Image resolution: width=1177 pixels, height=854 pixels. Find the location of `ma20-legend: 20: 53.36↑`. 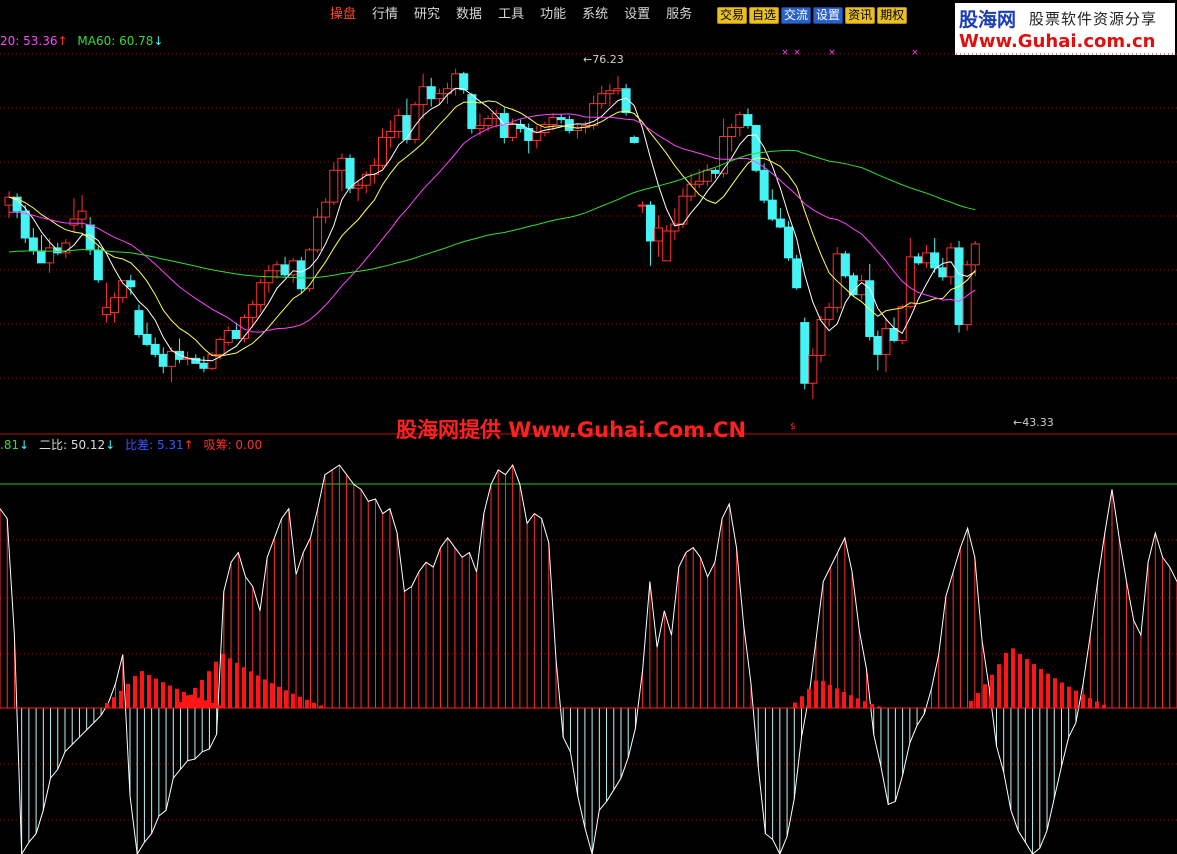

ma20-legend: 20: 53.36↑ is located at coordinates (34, 41).